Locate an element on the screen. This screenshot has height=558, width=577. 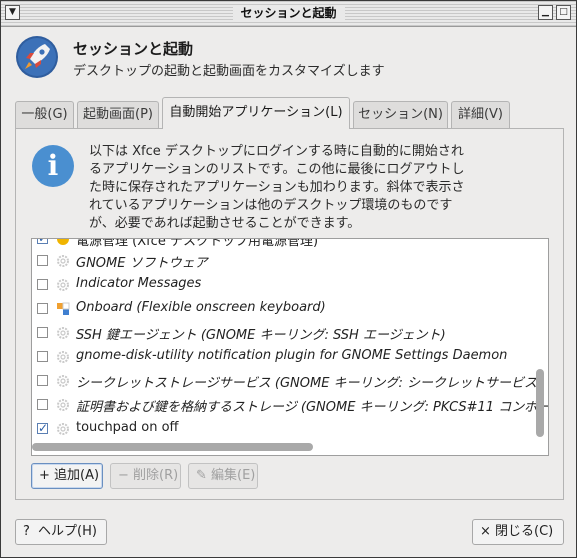
list-item: SSH 鍵エージェント (GNOME キーリング: SSH エージェント) is located at coordinates (284, 333).